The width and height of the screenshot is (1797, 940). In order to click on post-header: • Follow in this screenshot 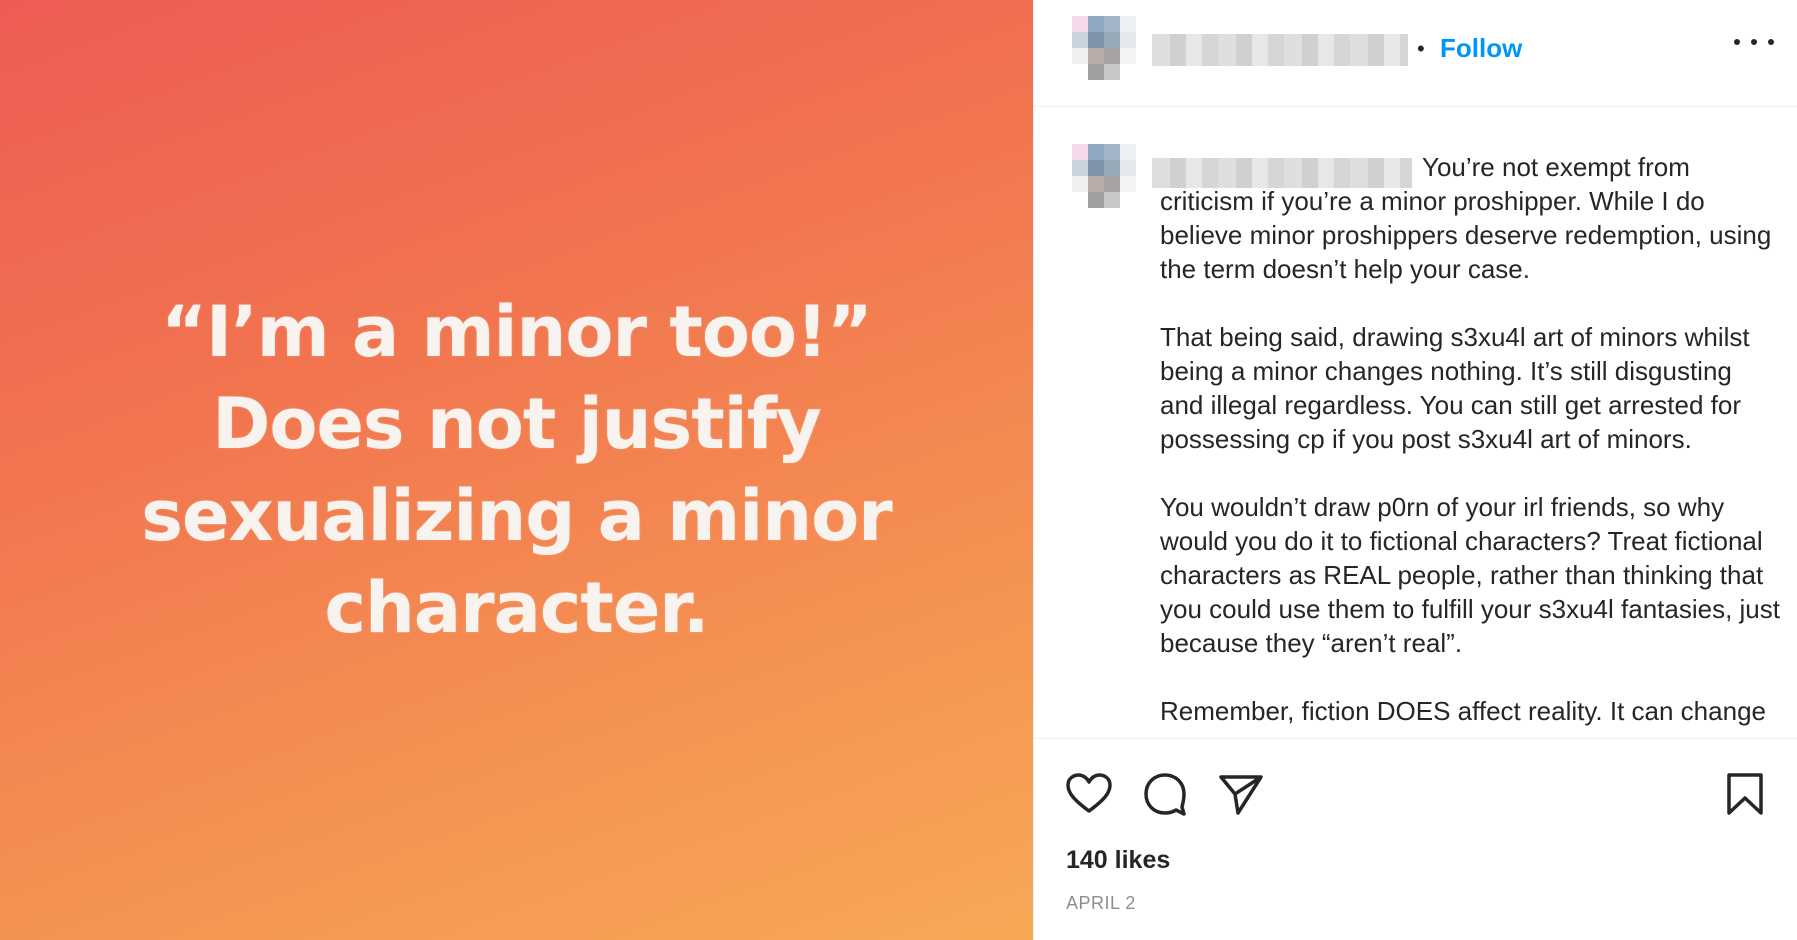, I will do `click(1415, 53)`.